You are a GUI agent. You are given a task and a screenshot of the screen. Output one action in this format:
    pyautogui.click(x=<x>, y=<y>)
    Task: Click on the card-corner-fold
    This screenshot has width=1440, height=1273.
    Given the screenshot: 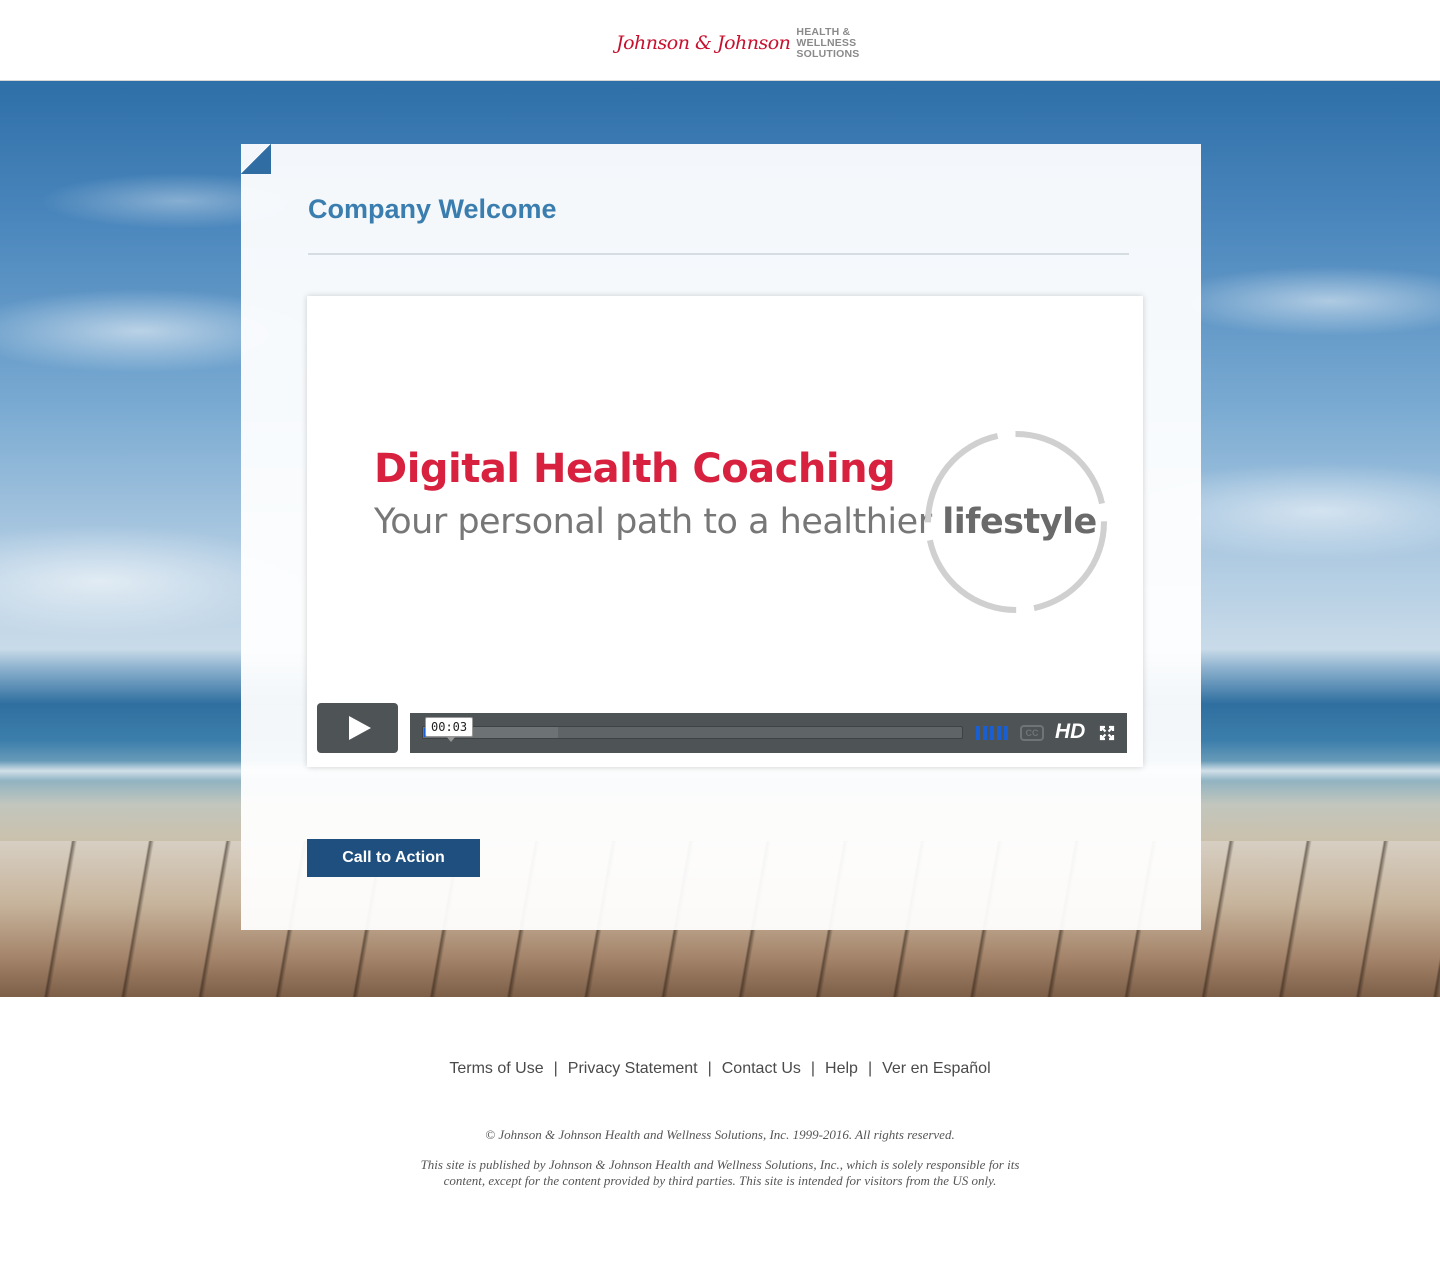 What is the action you would take?
    pyautogui.click(x=256, y=159)
    